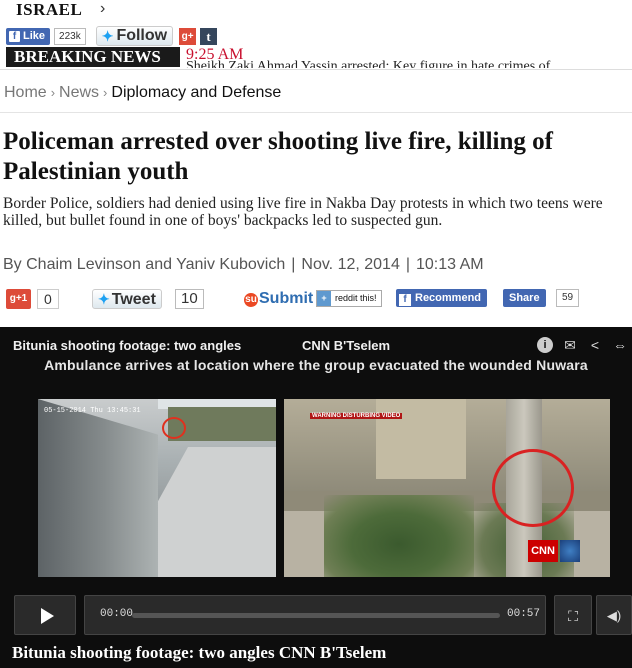 The image size is (632, 668). Describe the element at coordinates (595, 345) in the screenshot. I see `share-icon: <` at that location.